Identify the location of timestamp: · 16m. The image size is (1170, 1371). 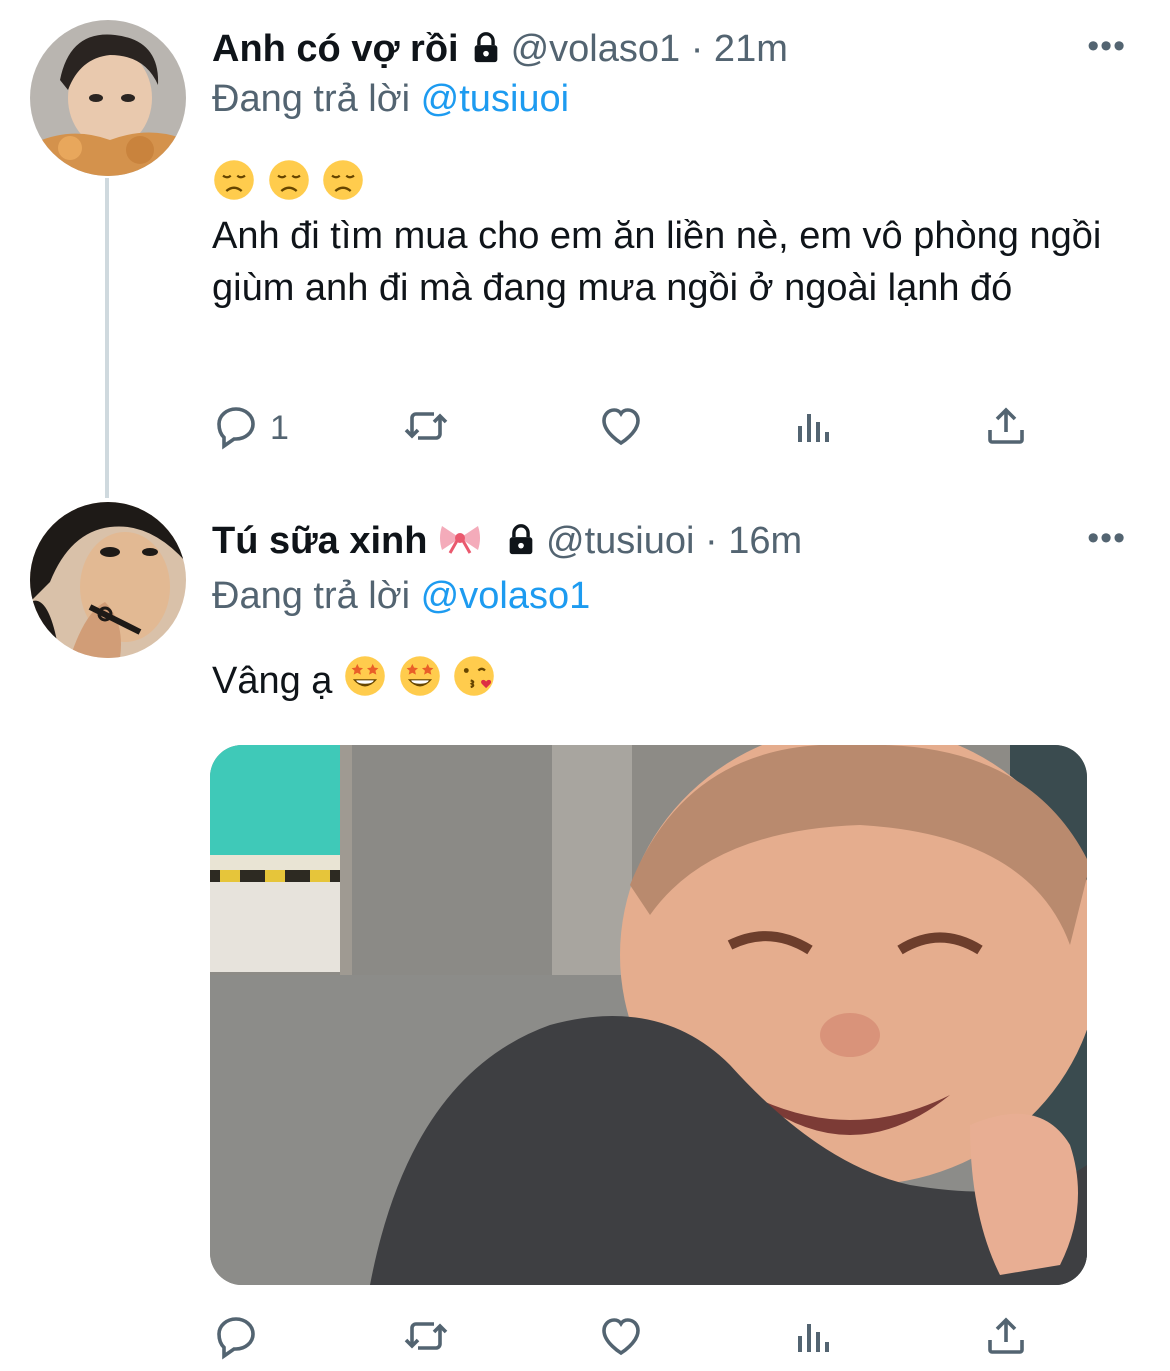
(753, 541).